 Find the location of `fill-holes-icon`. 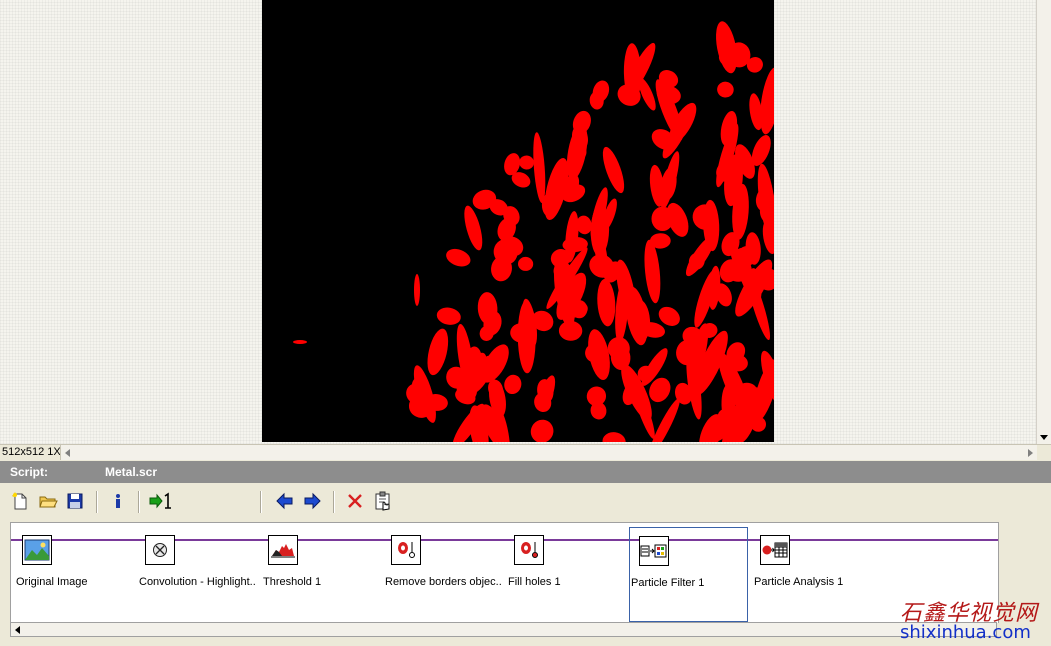

fill-holes-icon is located at coordinates (529, 550).